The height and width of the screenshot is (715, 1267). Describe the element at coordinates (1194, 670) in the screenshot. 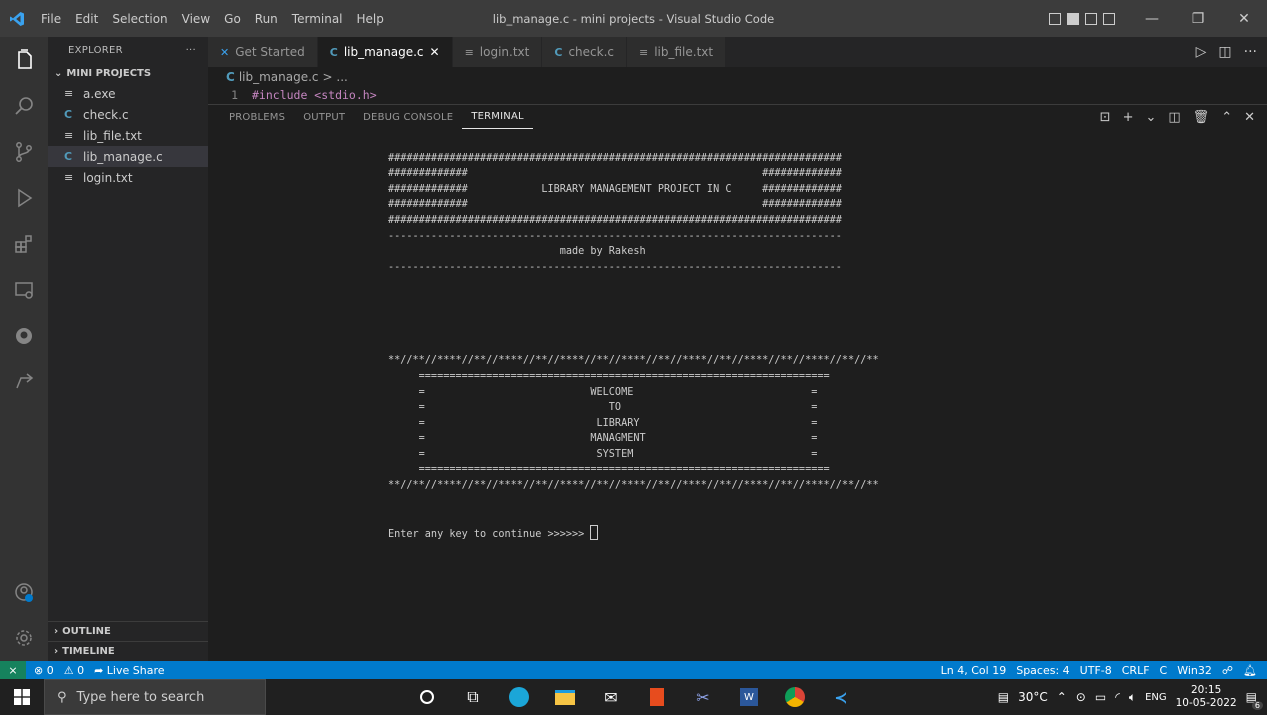

I see `platform: Win32` at that location.